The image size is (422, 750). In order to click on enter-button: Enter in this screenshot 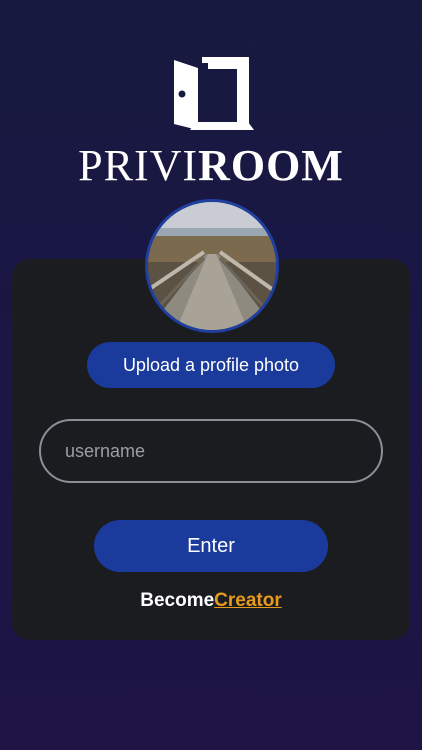, I will do `click(211, 546)`.